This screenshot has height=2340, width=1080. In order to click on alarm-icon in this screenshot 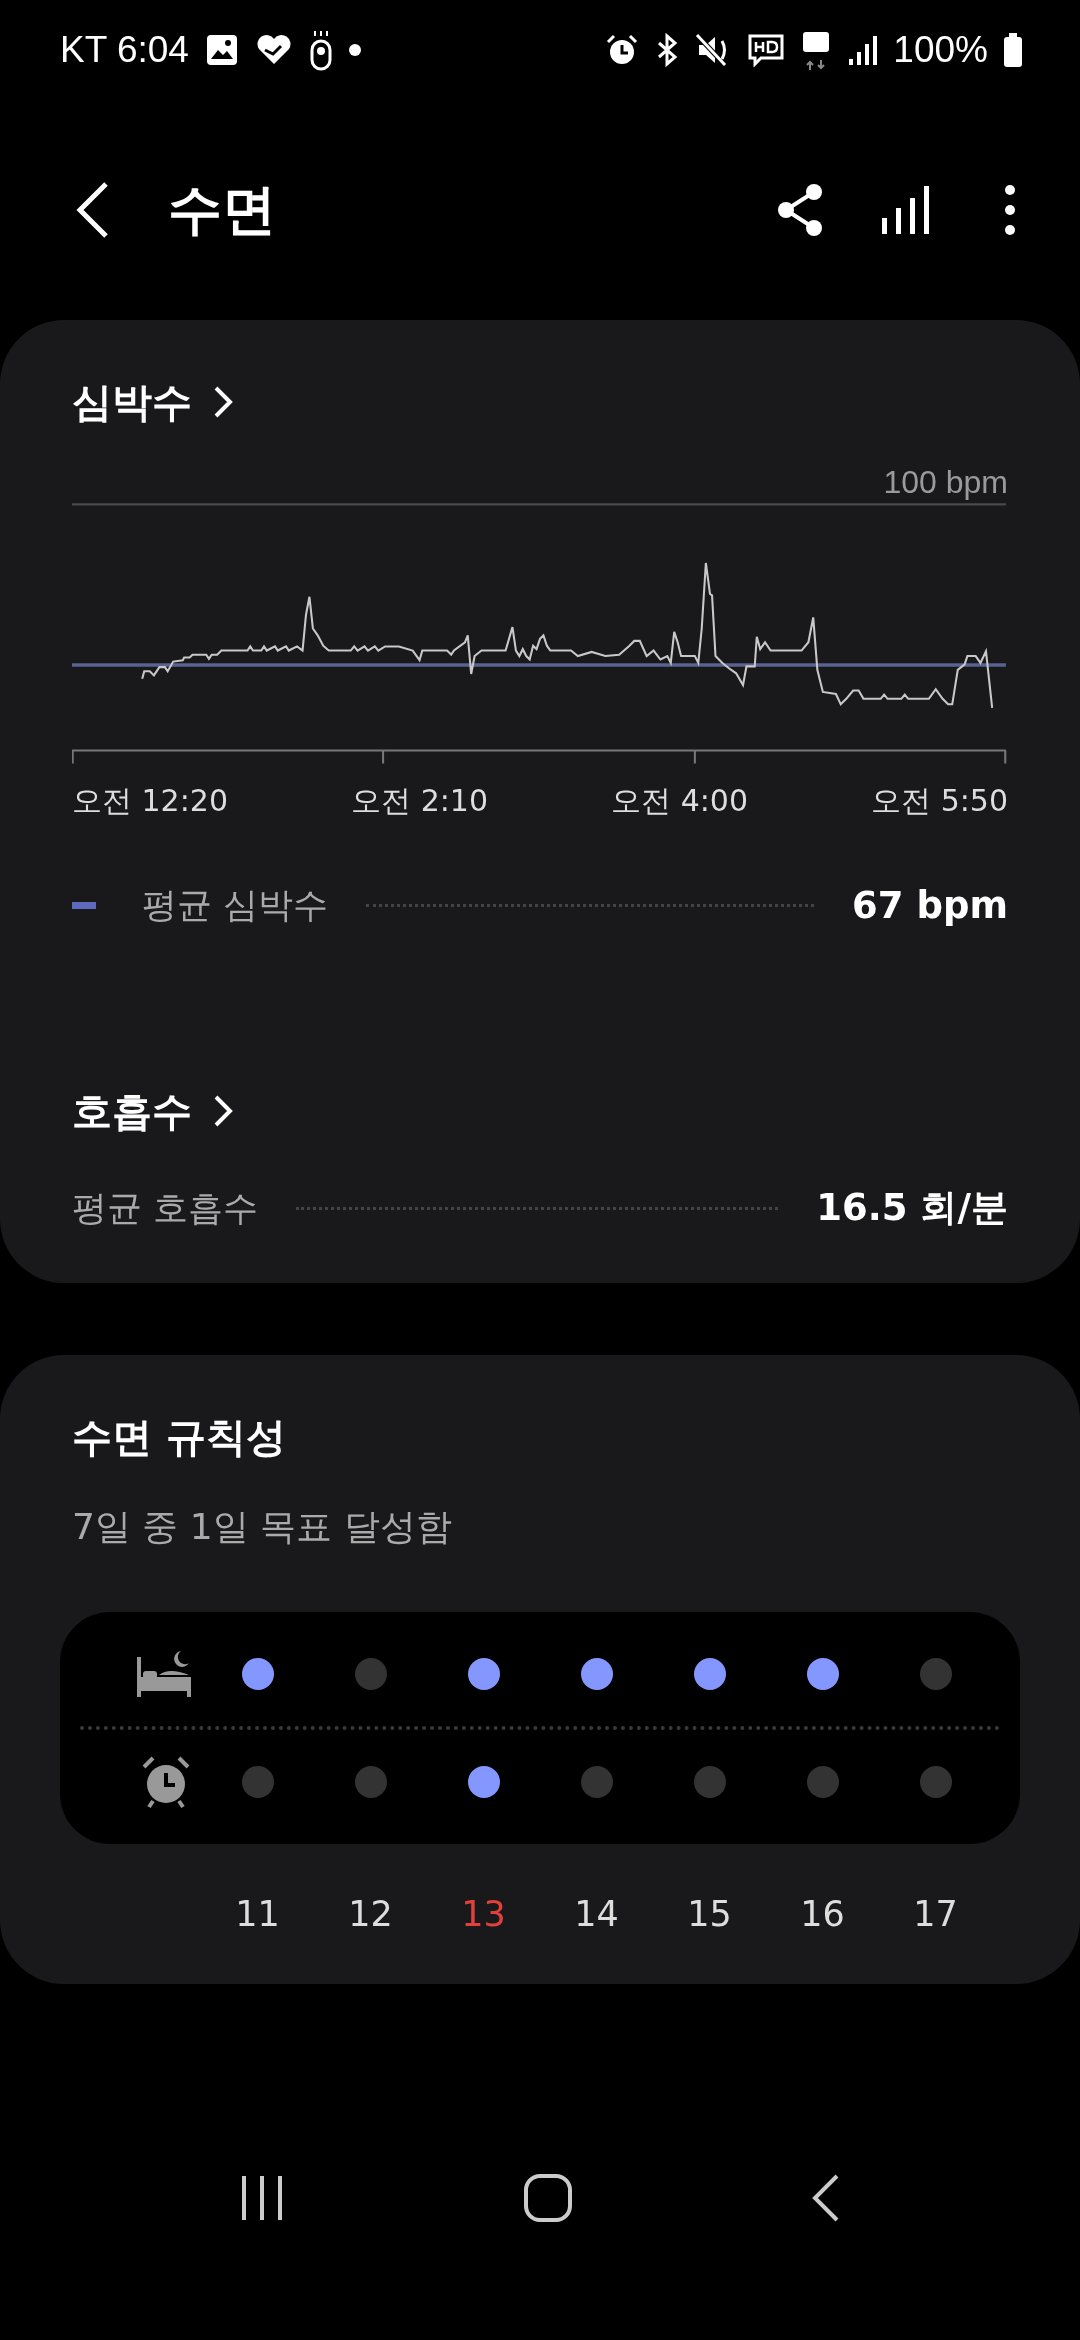, I will do `click(622, 50)`.